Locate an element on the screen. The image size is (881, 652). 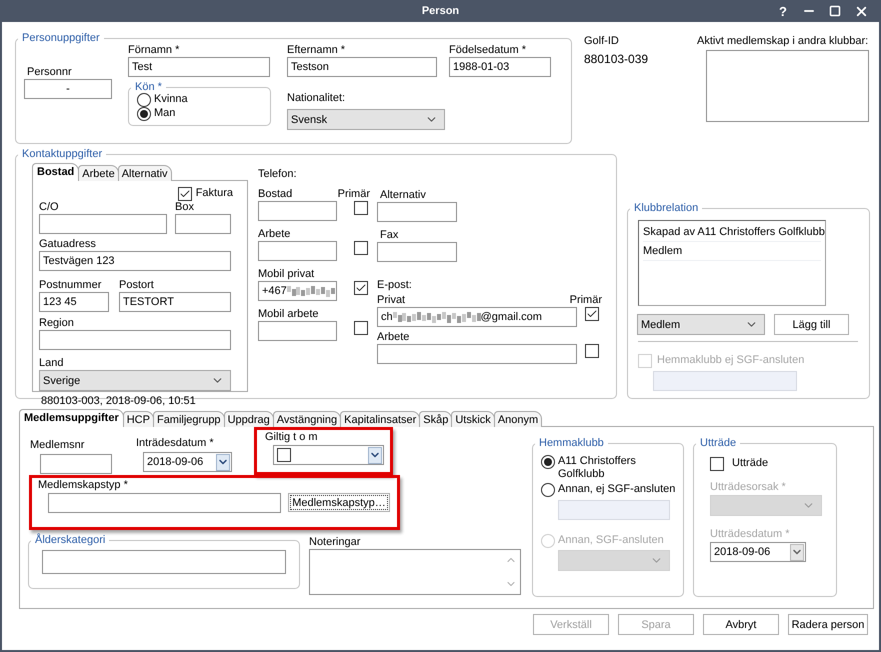
field-label: Postnummer is located at coordinates (70, 285).